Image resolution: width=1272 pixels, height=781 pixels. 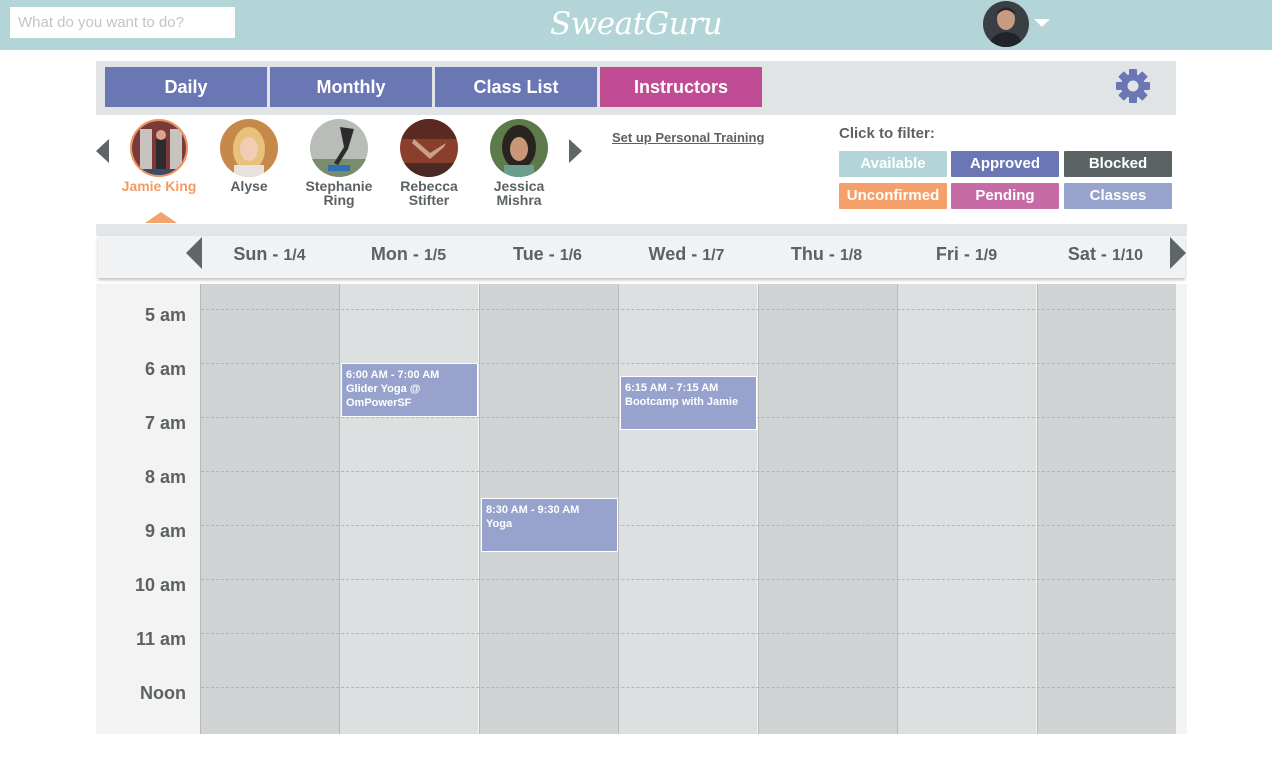 What do you see at coordinates (1005, 164) in the screenshot?
I see `filter-approved: Approved` at bounding box center [1005, 164].